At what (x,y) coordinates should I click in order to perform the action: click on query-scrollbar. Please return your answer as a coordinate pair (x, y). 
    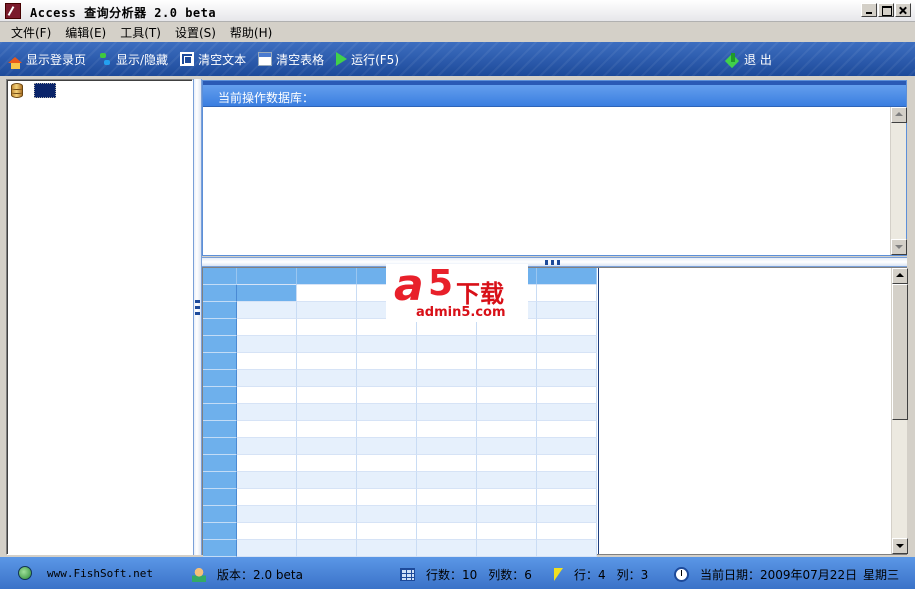
    Looking at the image, I should click on (898, 181).